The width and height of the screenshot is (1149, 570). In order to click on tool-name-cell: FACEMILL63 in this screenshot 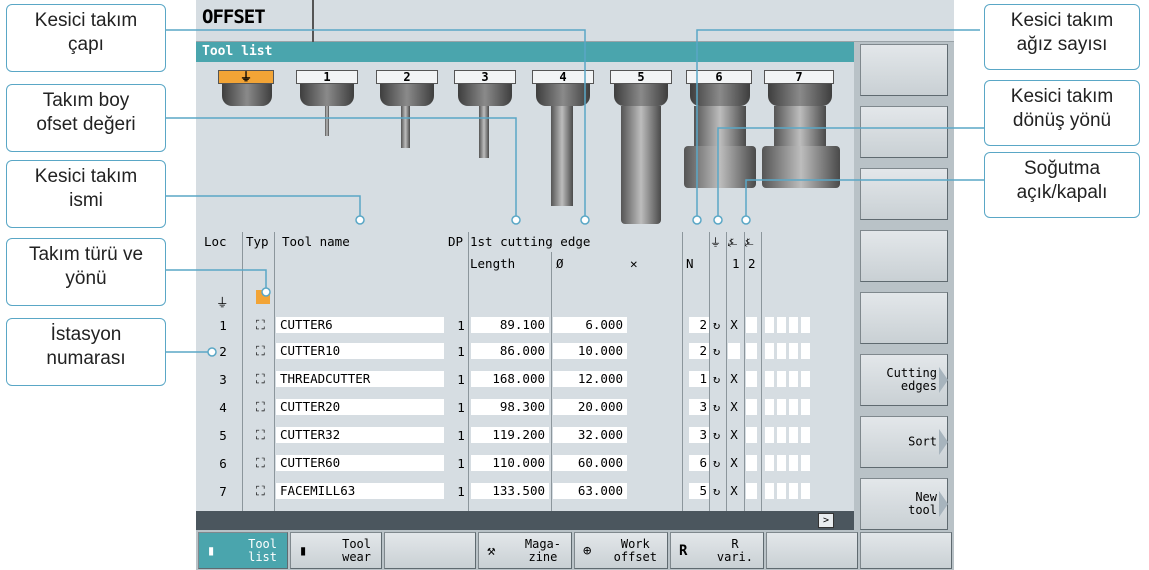, I will do `click(360, 491)`.